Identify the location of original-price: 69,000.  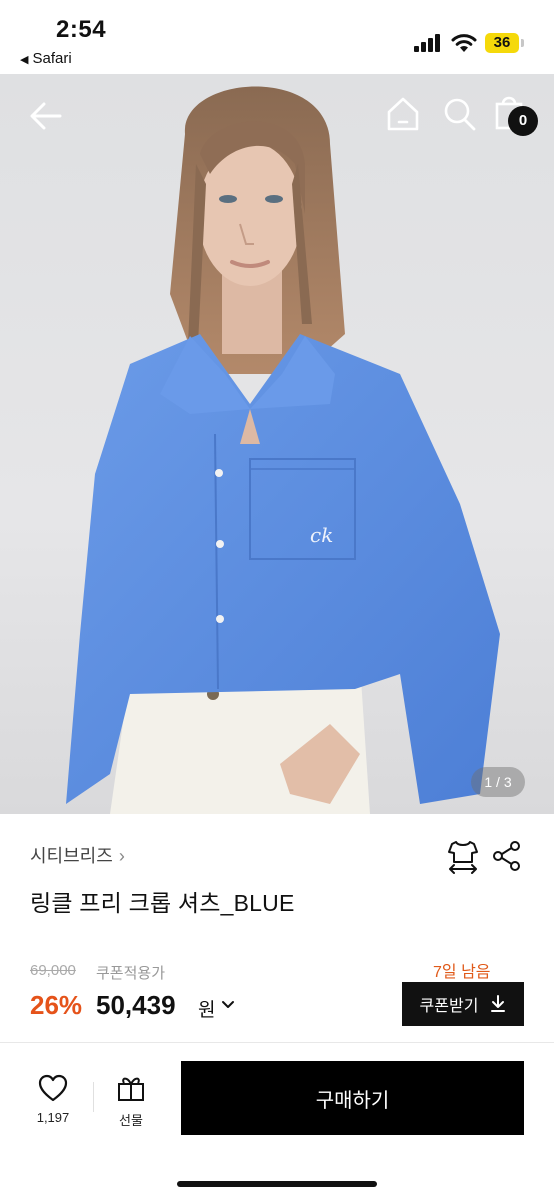
(53, 970).